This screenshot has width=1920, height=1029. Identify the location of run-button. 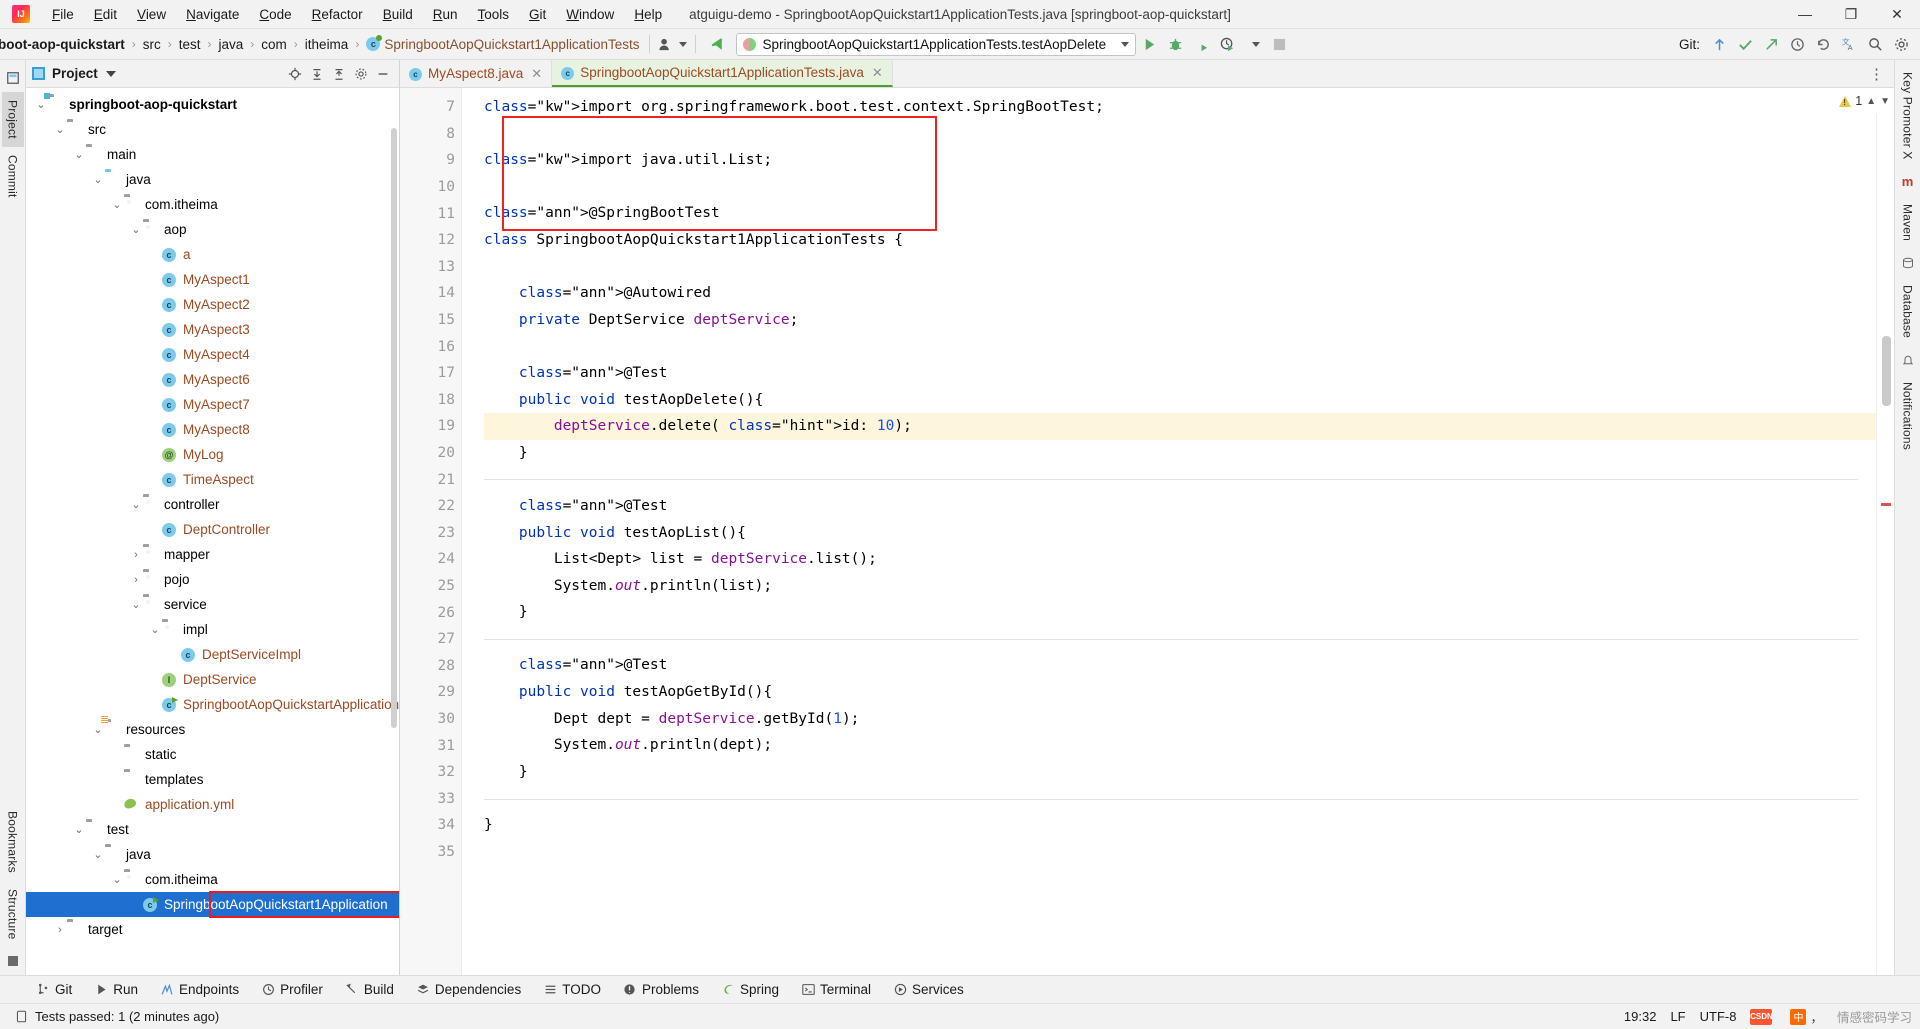
(1149, 44).